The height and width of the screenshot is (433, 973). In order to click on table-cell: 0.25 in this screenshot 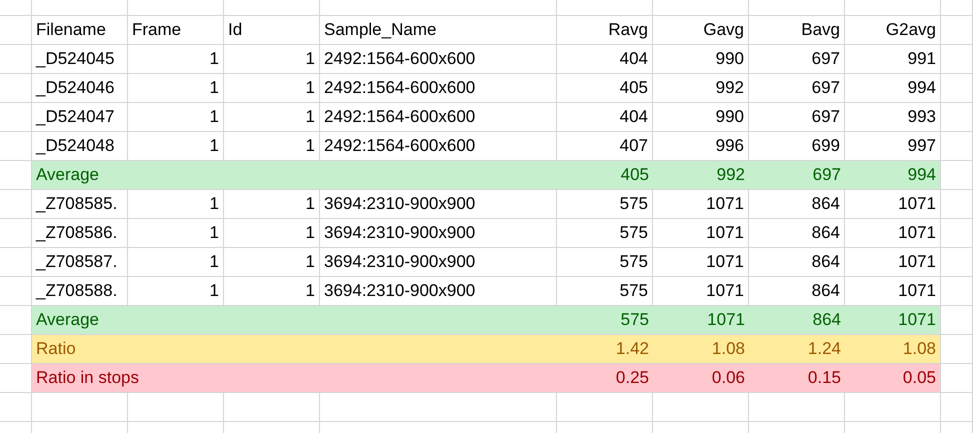, I will do `click(605, 378)`.